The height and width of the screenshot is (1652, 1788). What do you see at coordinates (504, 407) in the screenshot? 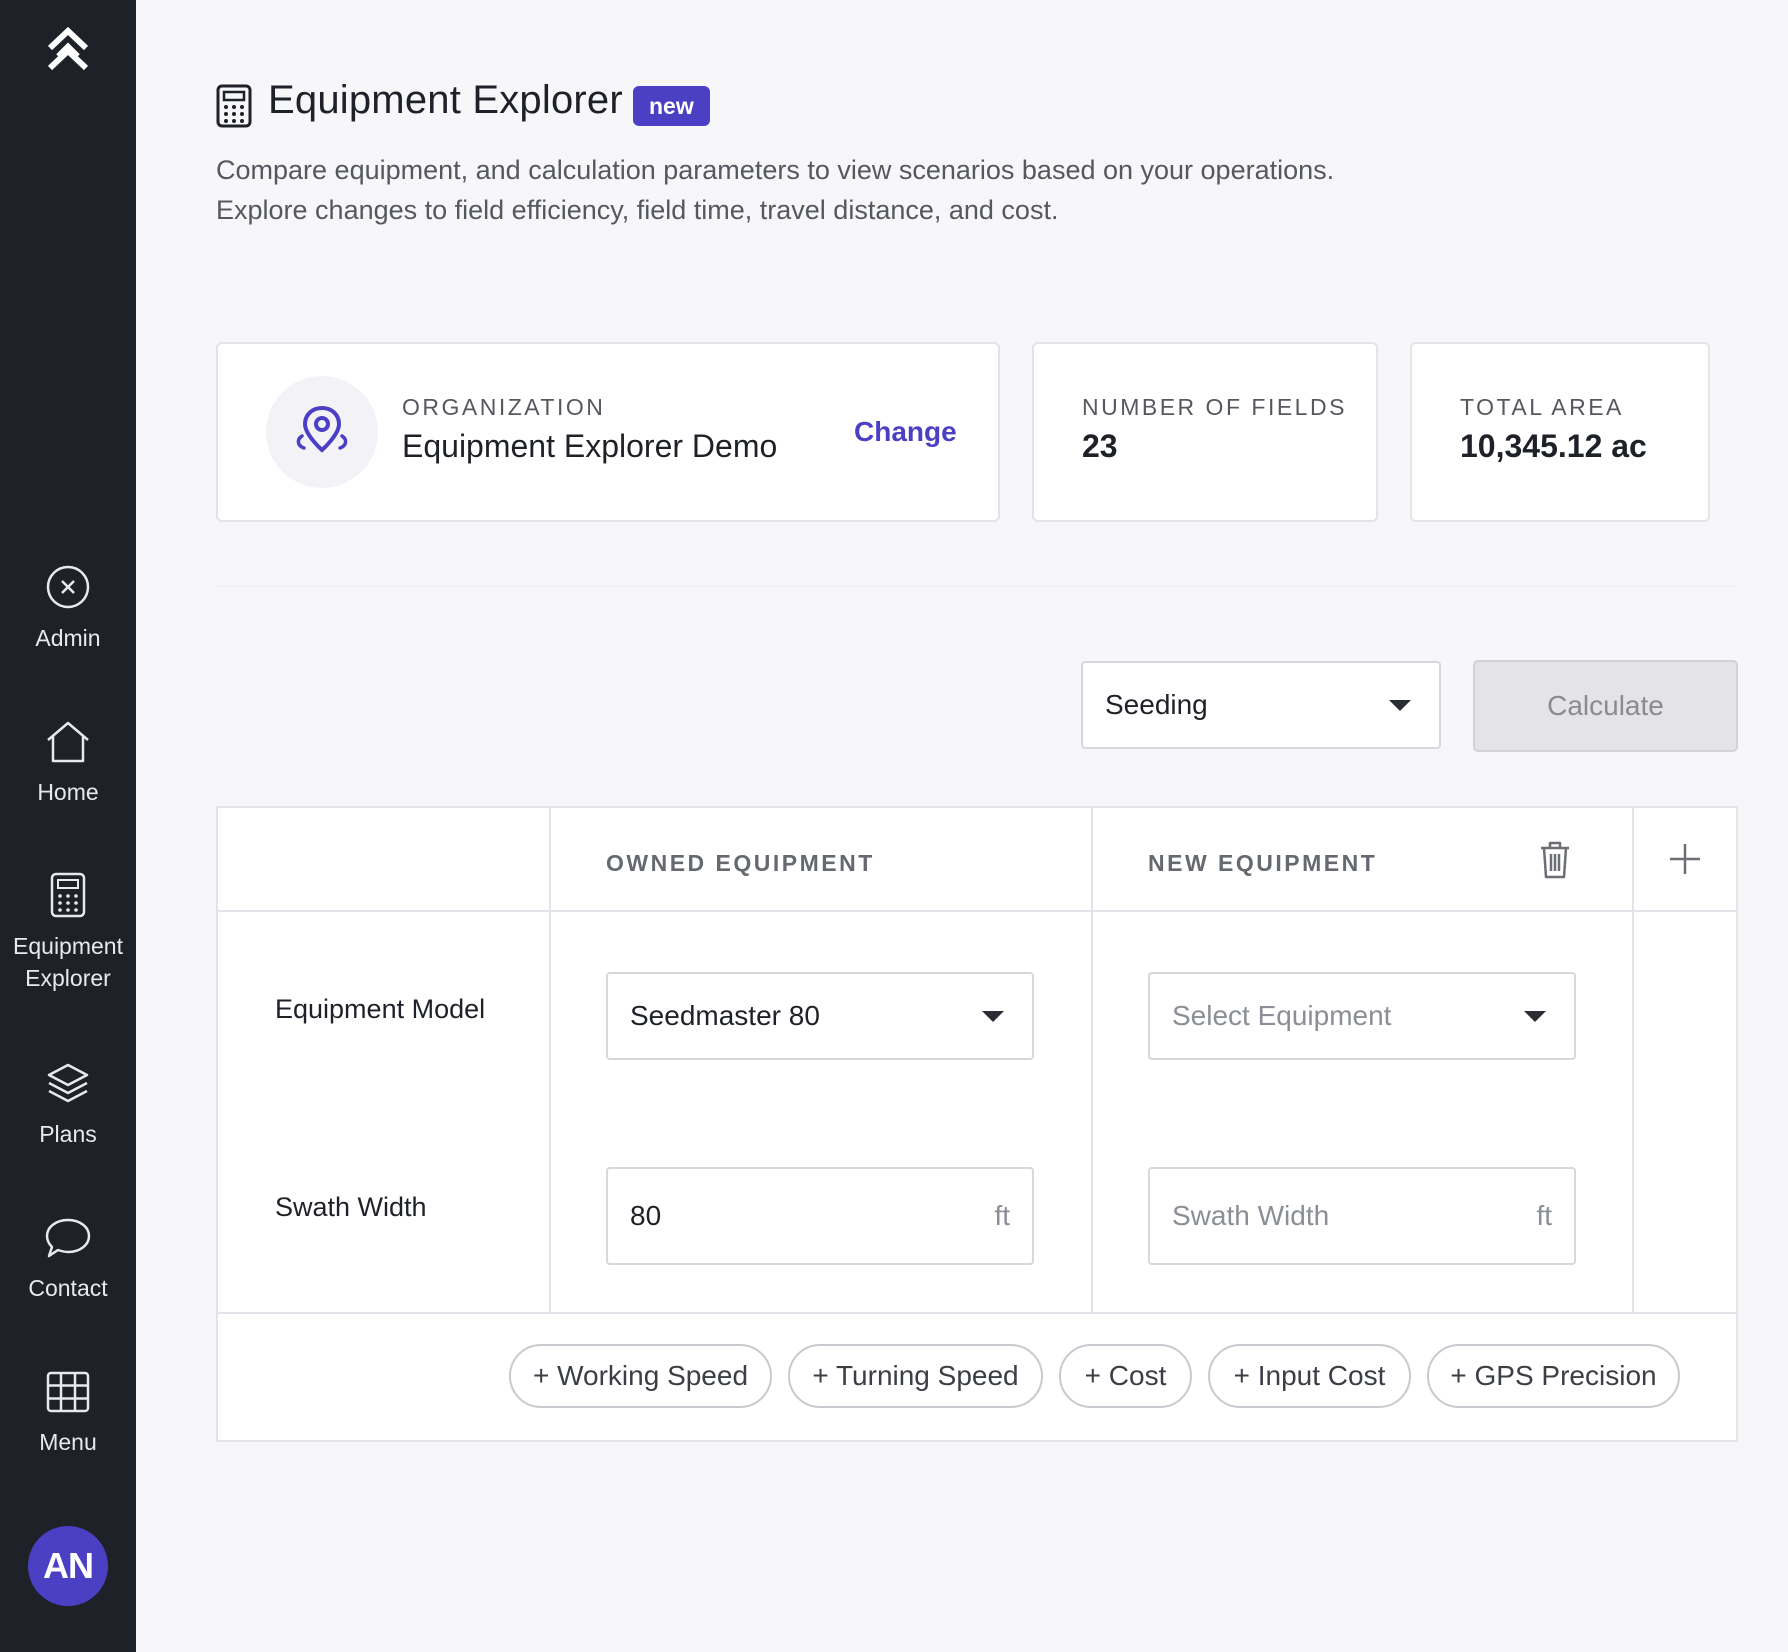
I see `organization-label: ORGANIZATION` at bounding box center [504, 407].